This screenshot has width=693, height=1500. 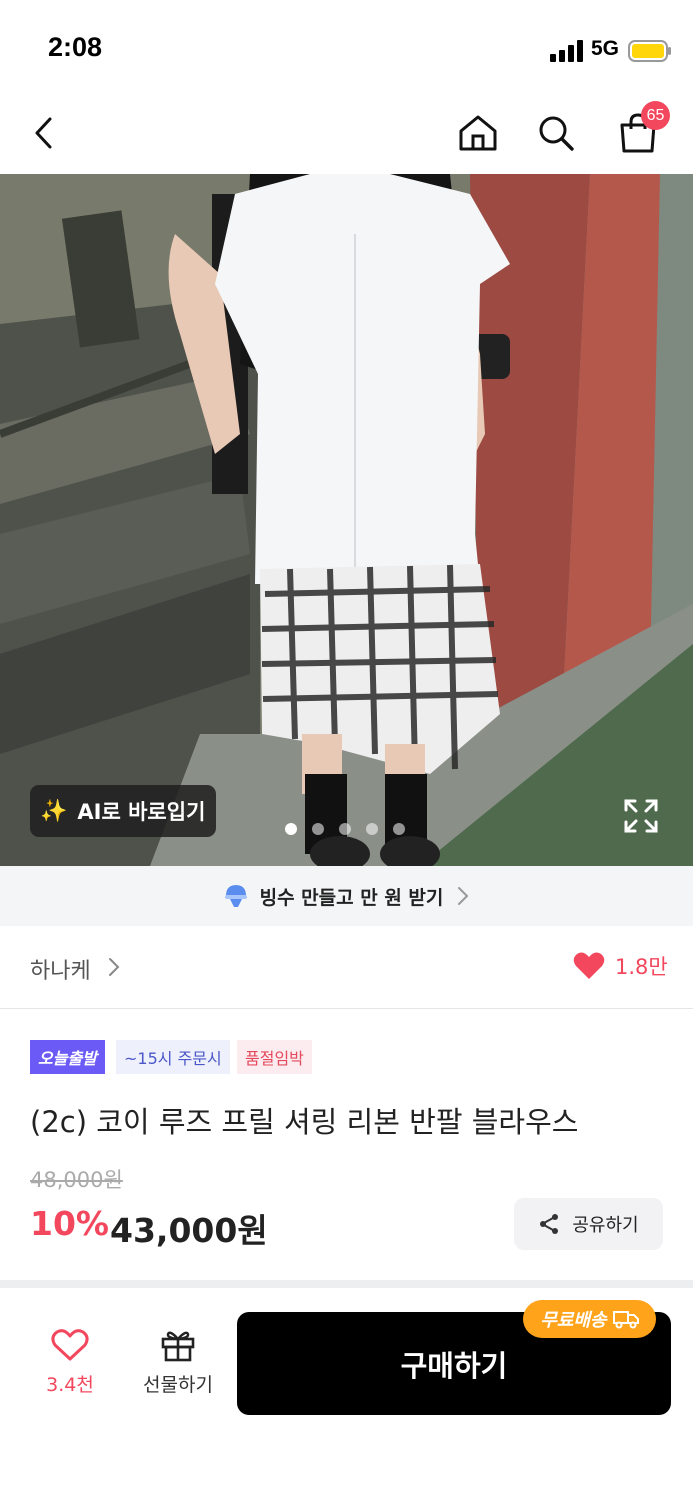 I want to click on network-type: 5G, so click(x=605, y=48).